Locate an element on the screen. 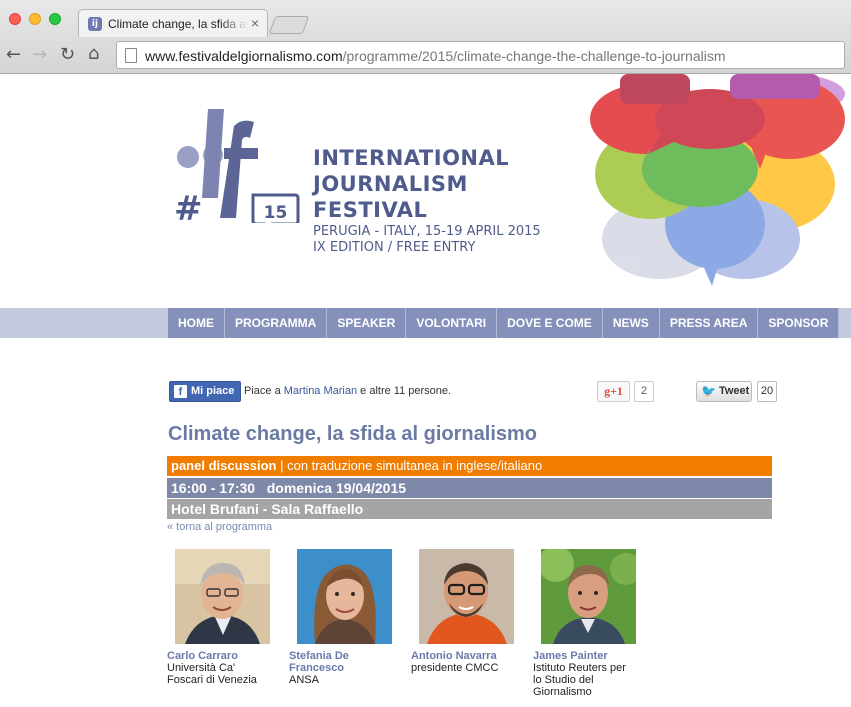 This screenshot has width=851, height=707. speaker-role-line: ANSA is located at coordinates (304, 680).